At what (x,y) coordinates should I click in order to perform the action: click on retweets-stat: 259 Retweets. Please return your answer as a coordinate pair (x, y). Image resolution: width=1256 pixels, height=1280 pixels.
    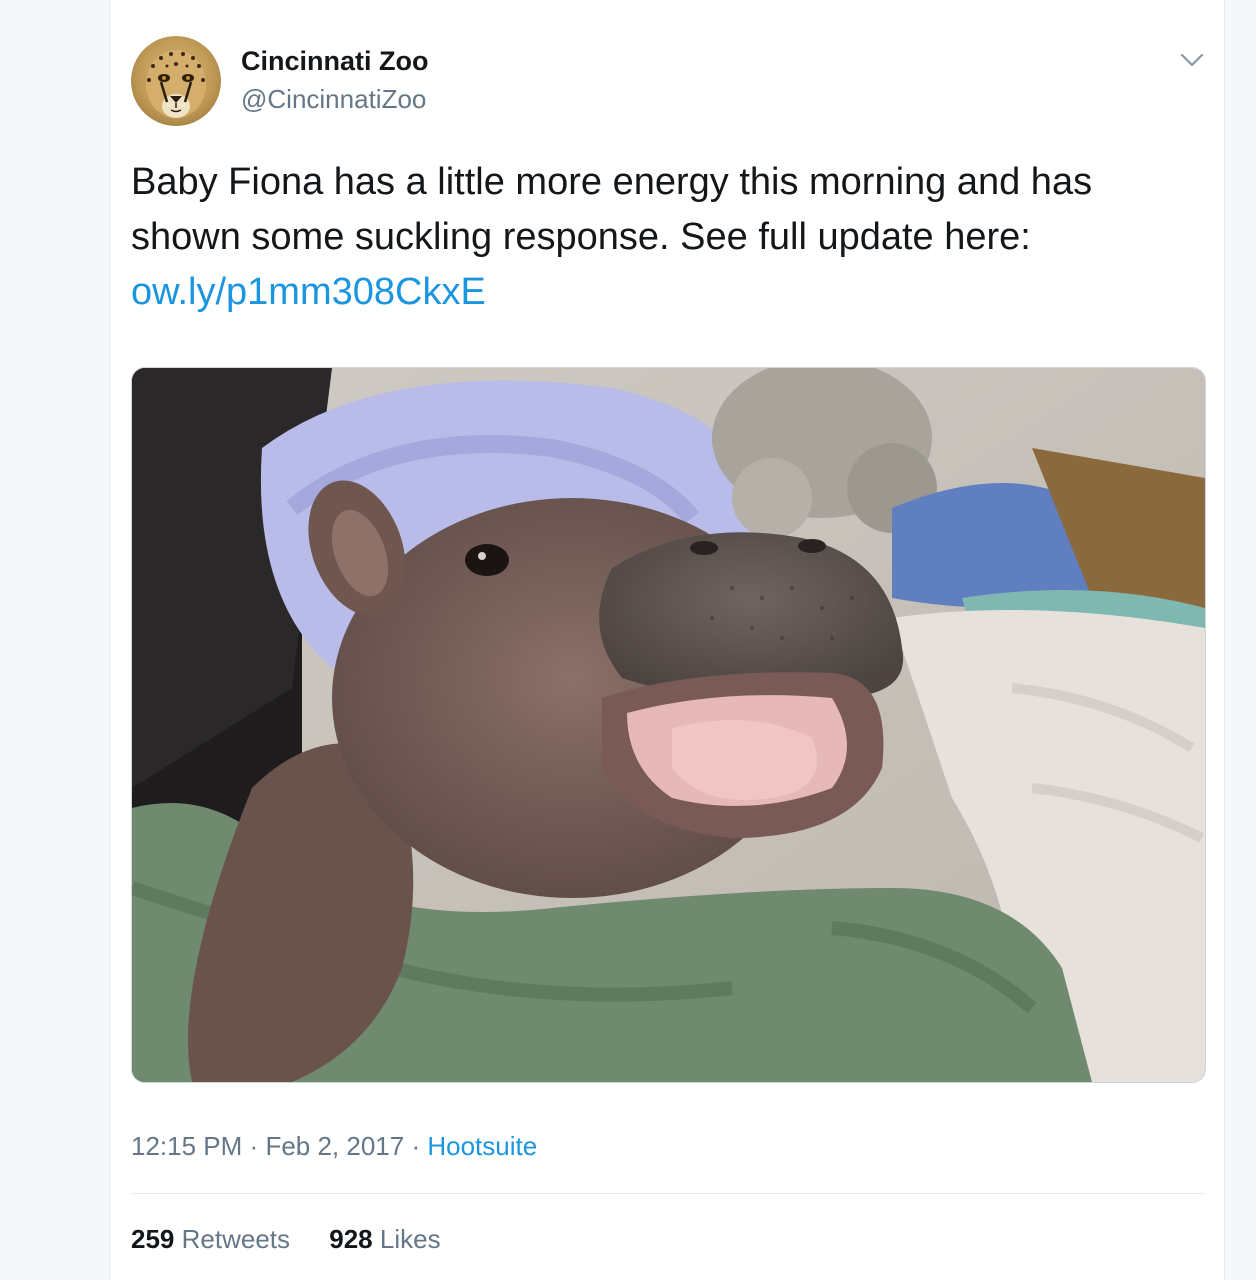
    Looking at the image, I should click on (214, 1239).